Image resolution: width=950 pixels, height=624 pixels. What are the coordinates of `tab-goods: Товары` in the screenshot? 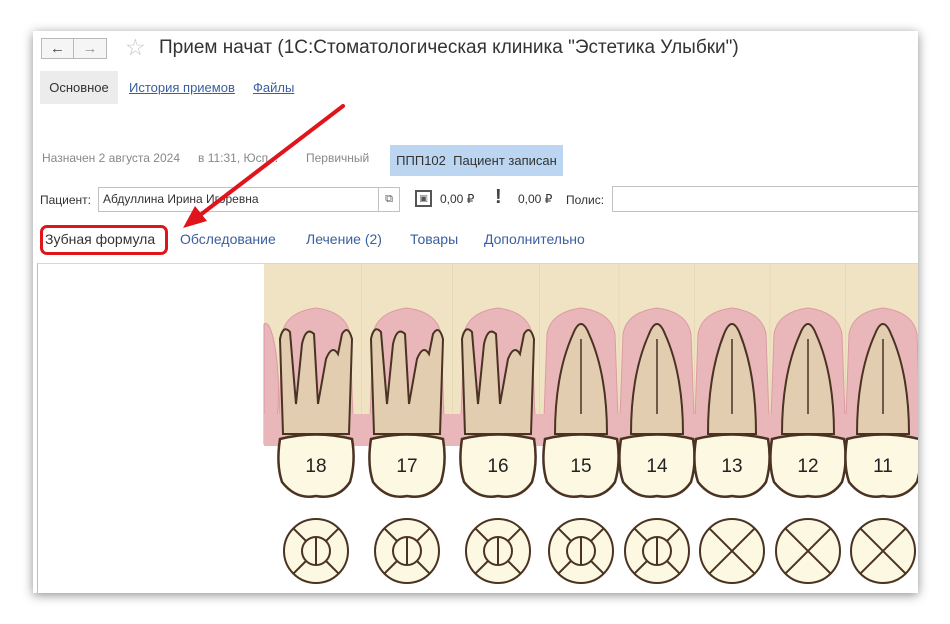 It's located at (434, 239).